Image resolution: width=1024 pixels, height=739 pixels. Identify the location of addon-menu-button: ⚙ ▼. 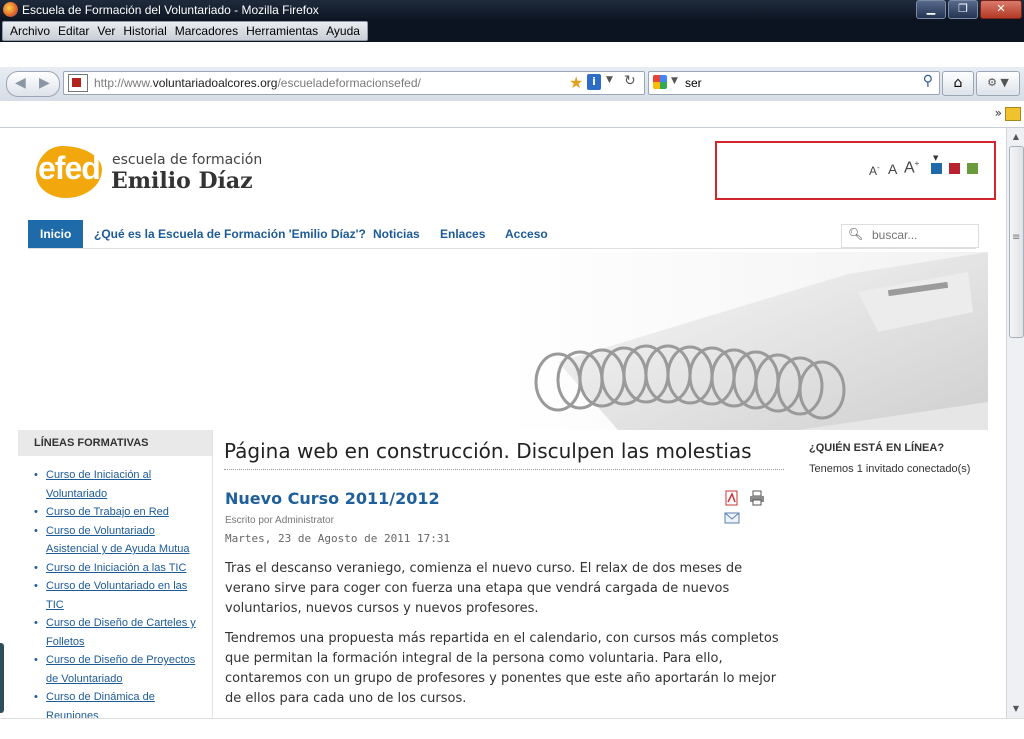
(998, 83).